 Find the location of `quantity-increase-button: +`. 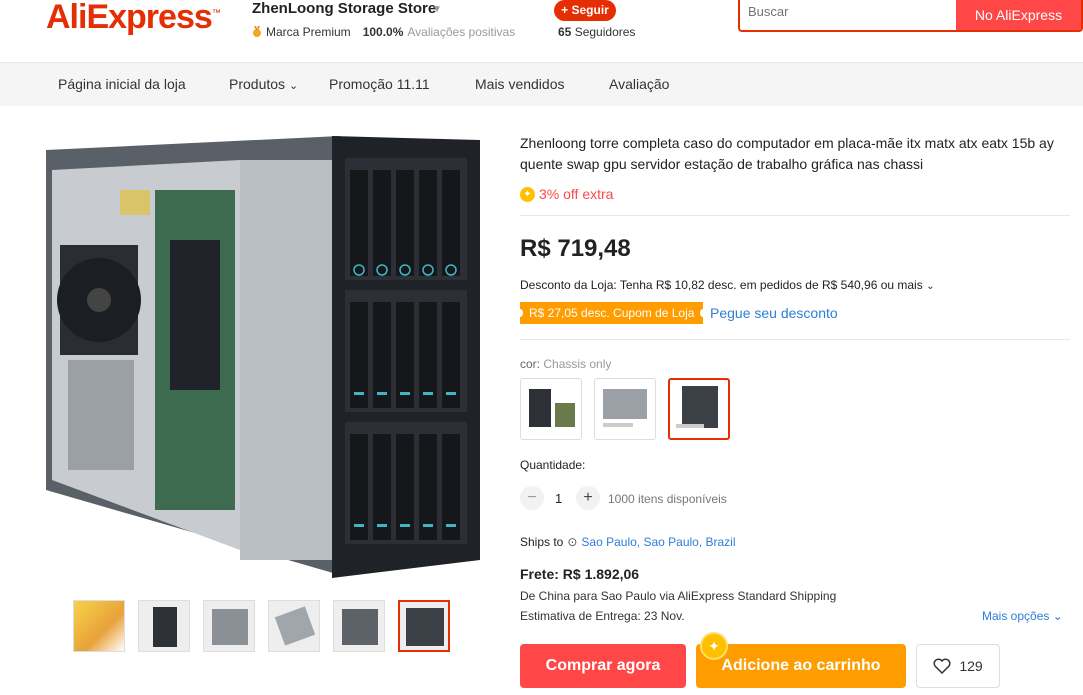

quantity-increase-button: + is located at coordinates (588, 498).